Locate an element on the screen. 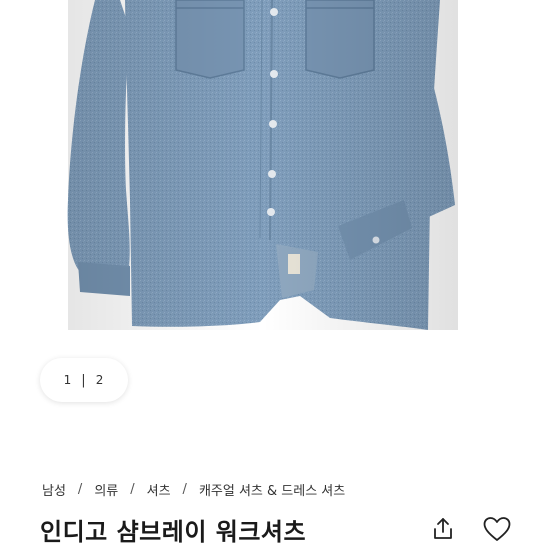 This screenshot has height=552, width=552. pager-total: 2 is located at coordinates (100, 380).